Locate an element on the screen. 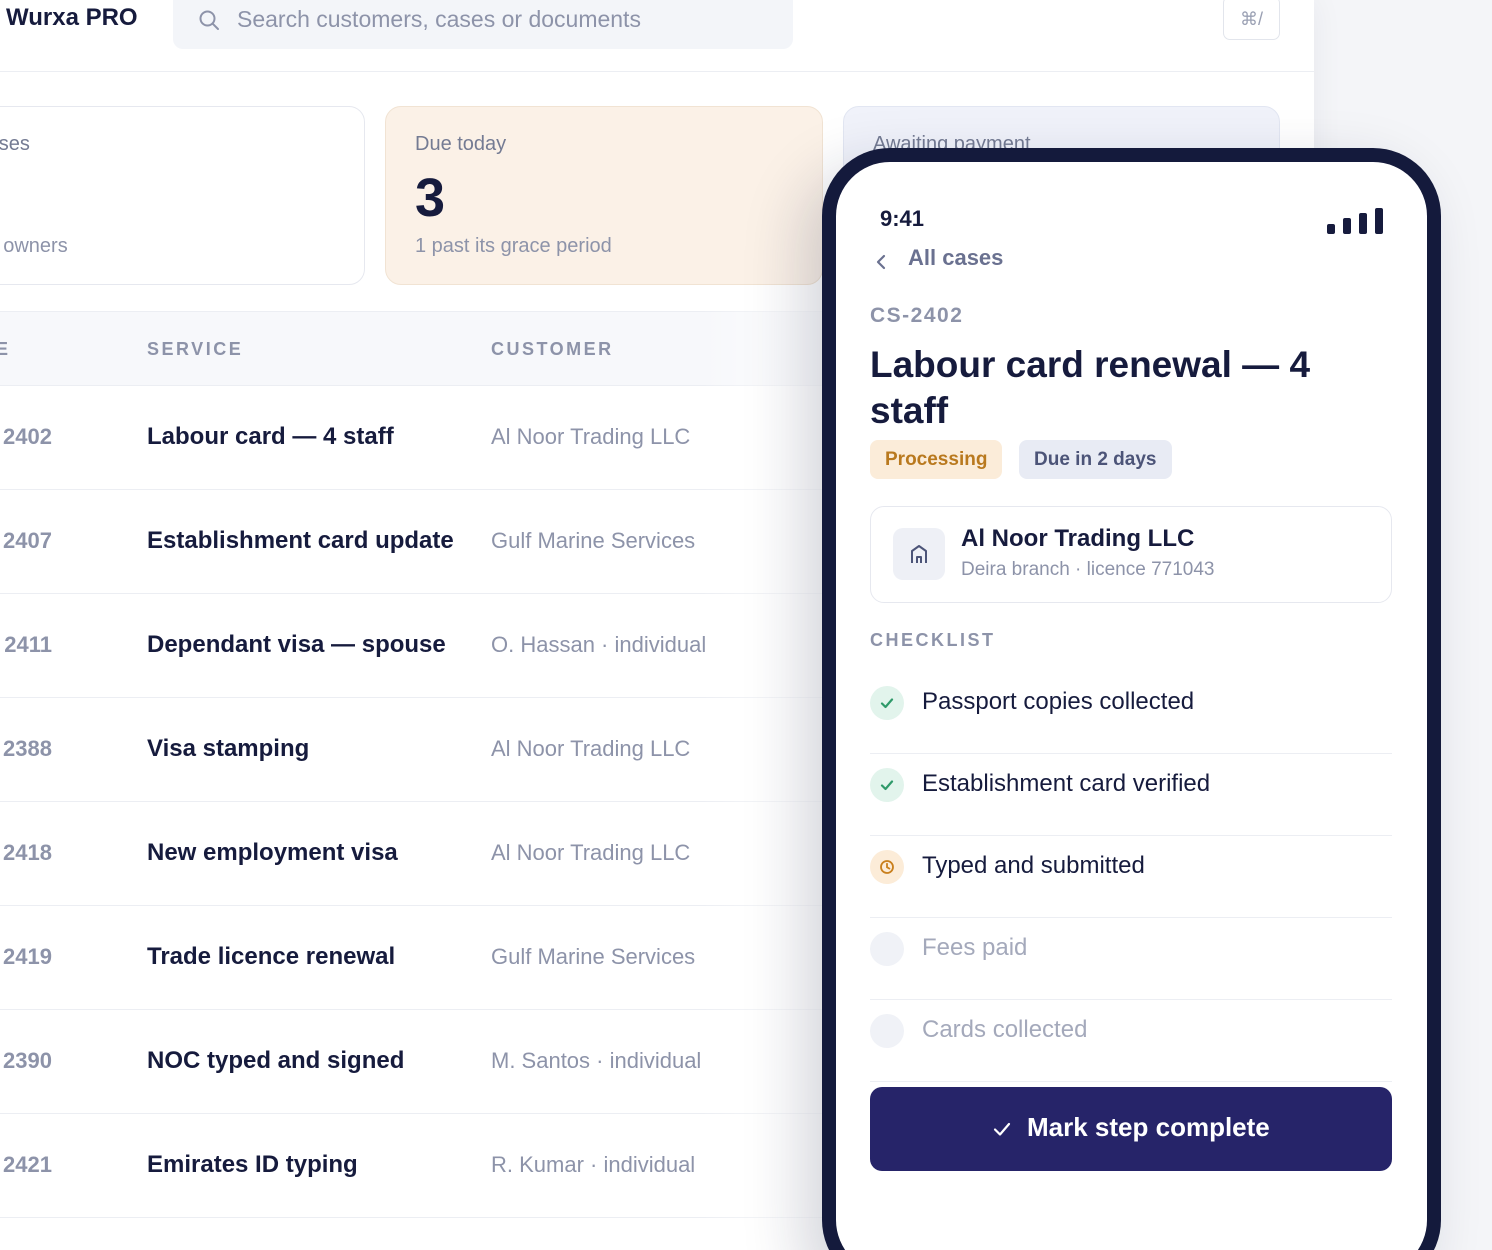 This screenshot has width=1492, height=1250. case-id-label: CS-2402 is located at coordinates (917, 315).